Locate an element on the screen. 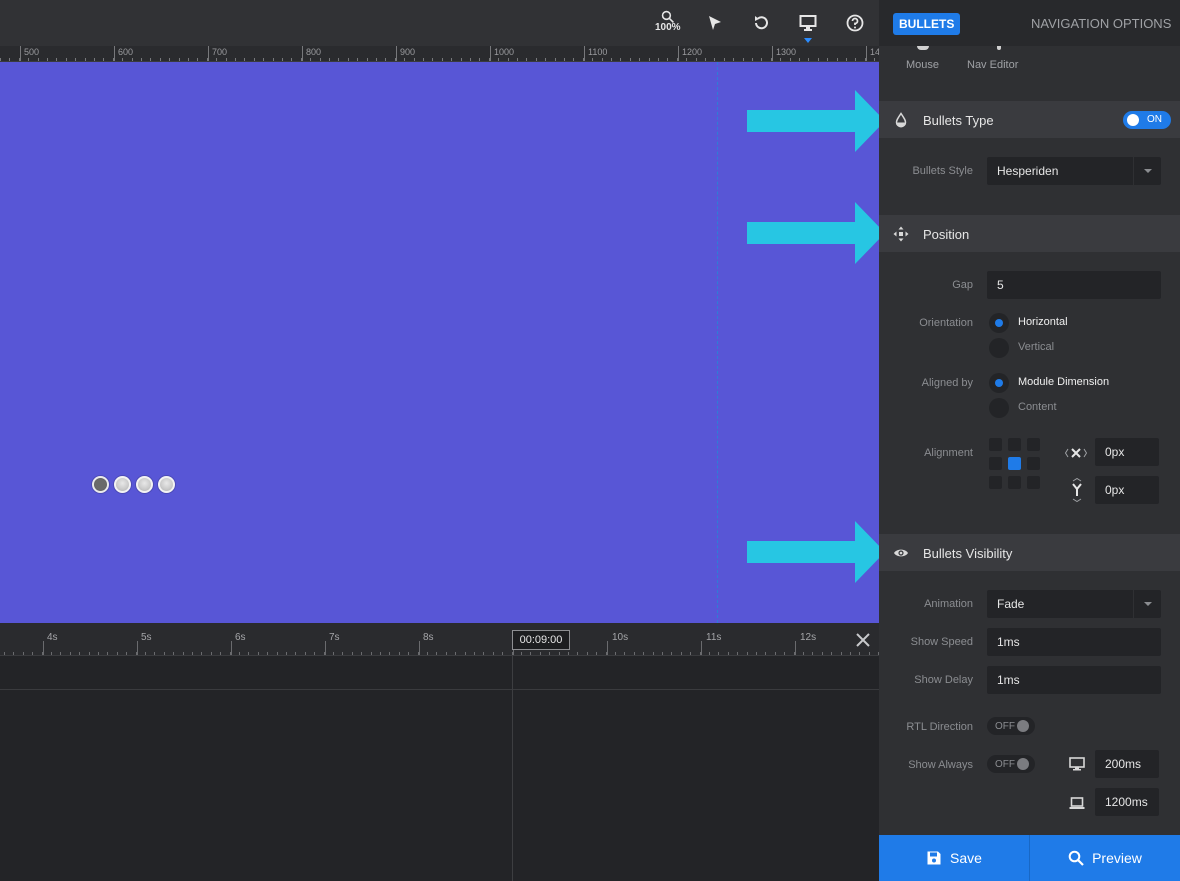 This screenshot has height=881, width=1180. help-icon is located at coordinates (855, 23).